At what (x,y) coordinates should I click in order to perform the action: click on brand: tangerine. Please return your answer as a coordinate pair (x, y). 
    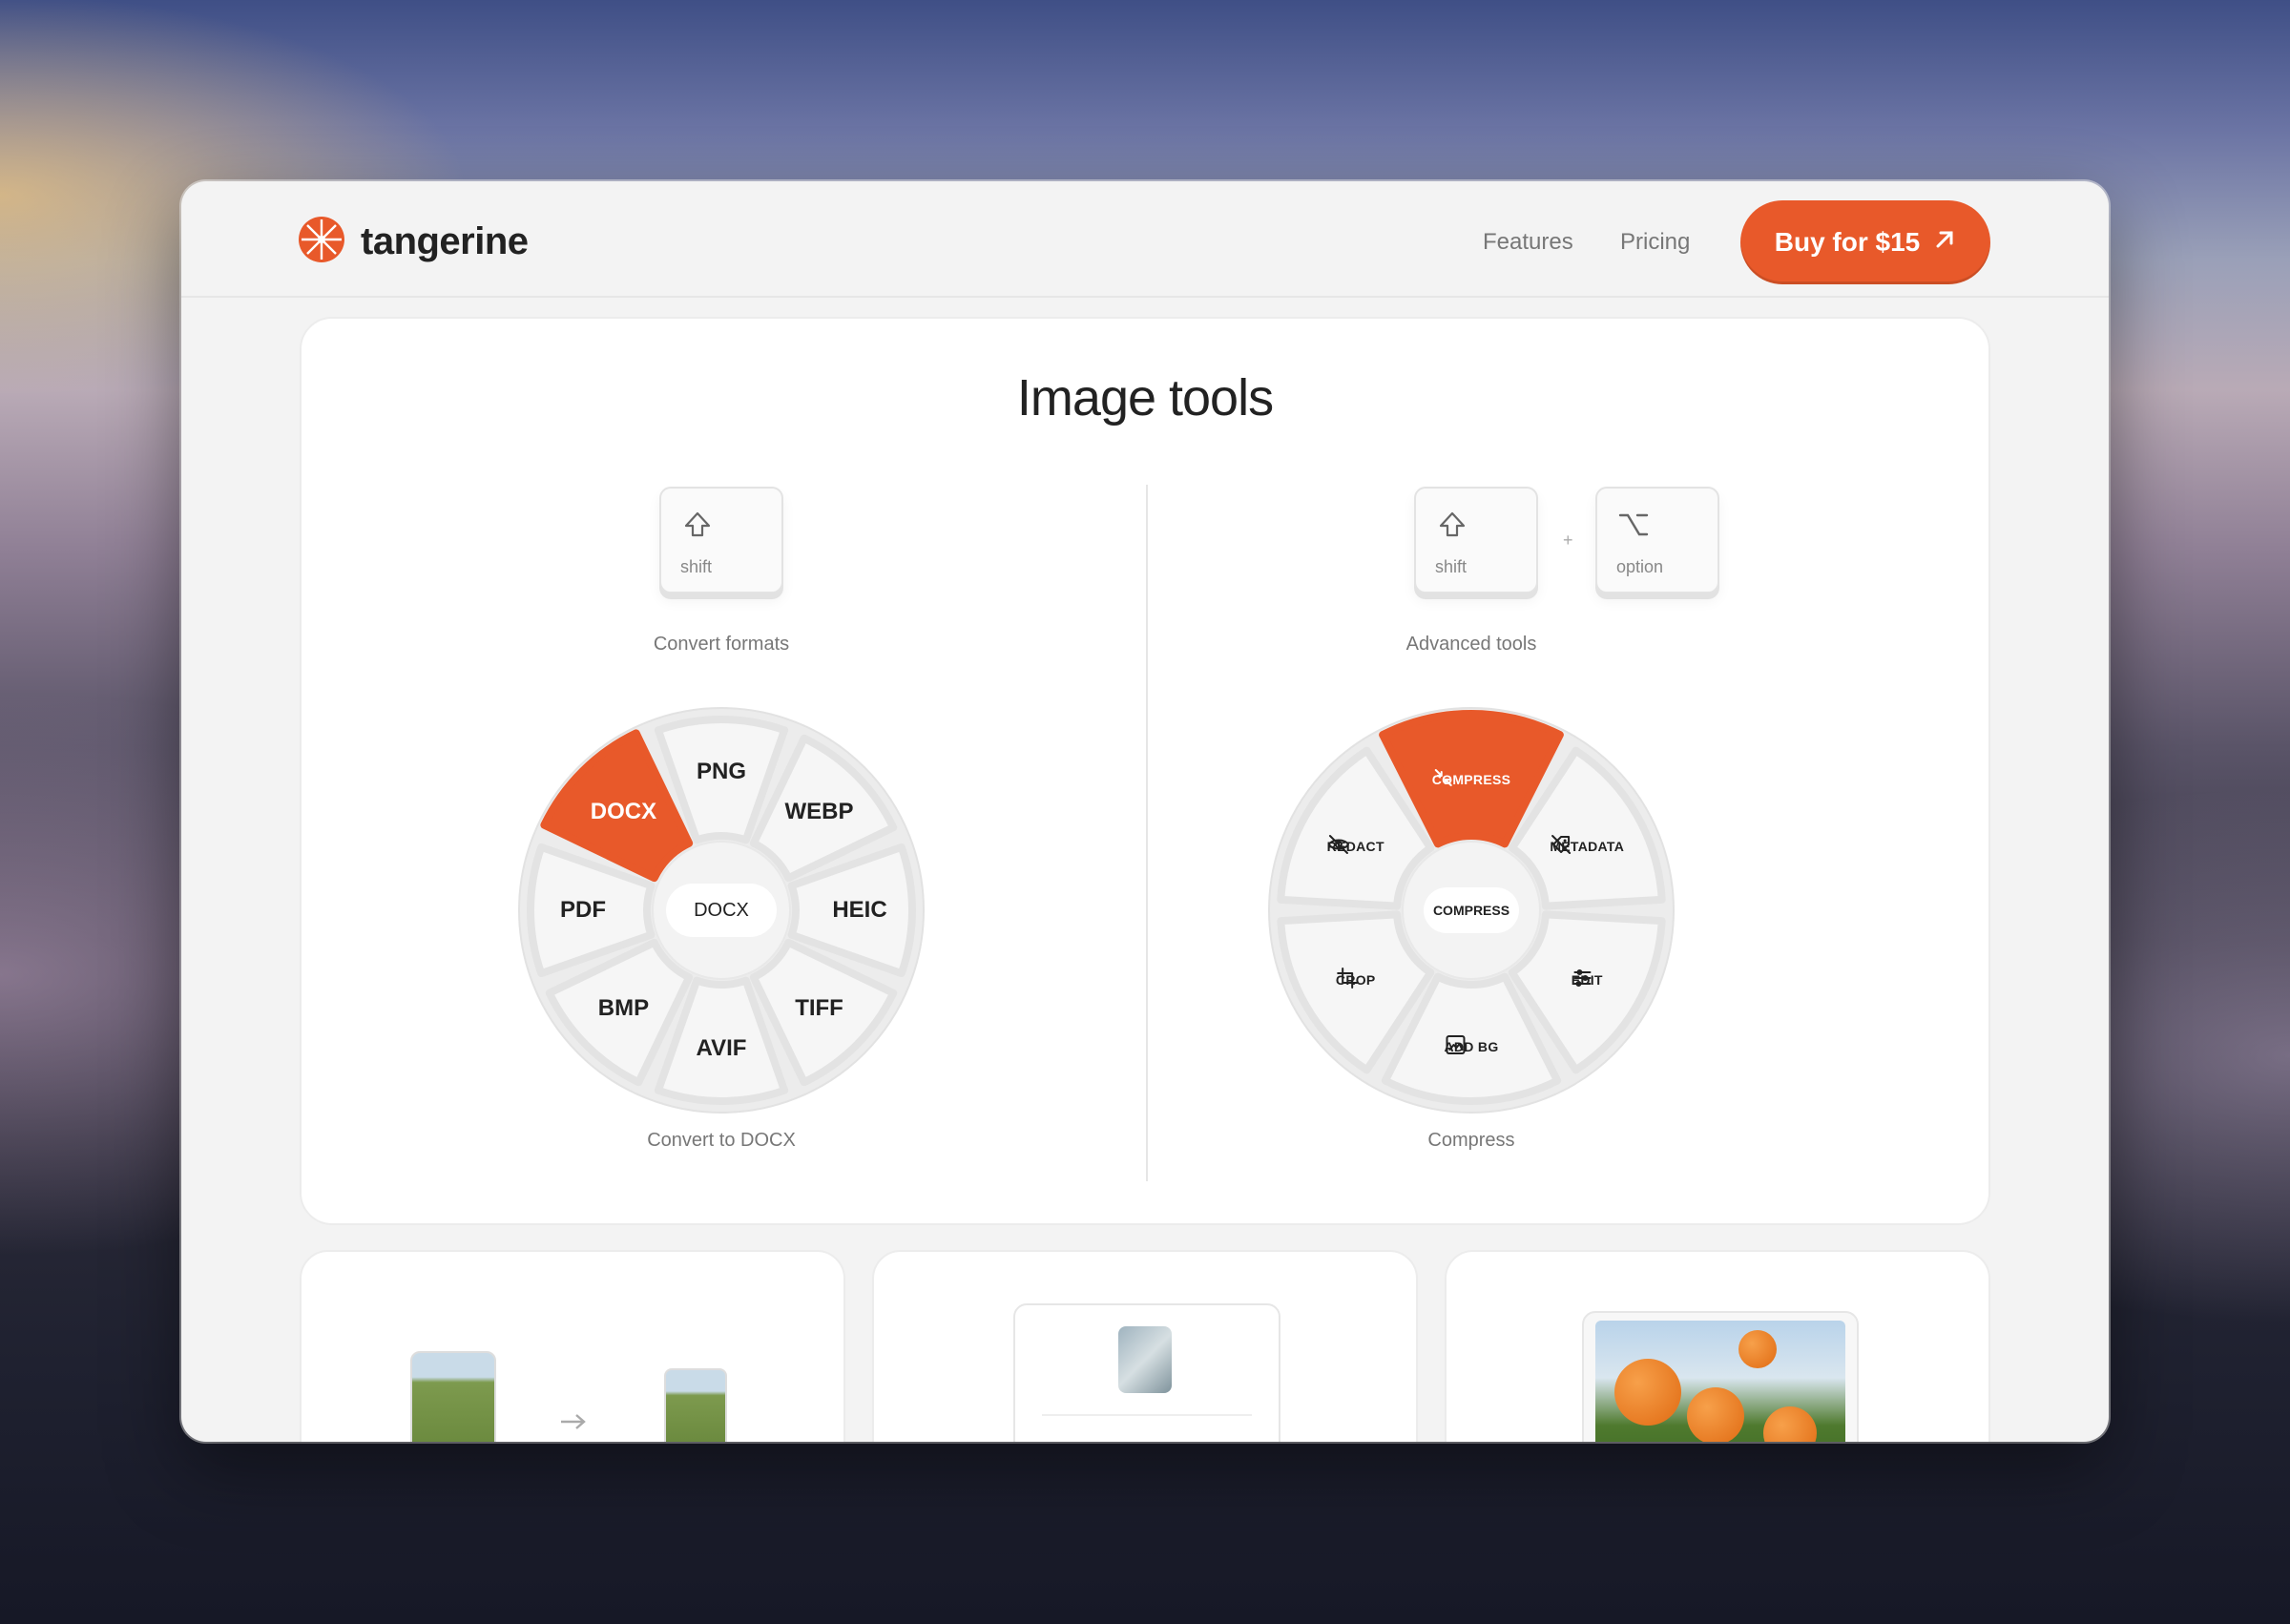
    Looking at the image, I should click on (414, 242).